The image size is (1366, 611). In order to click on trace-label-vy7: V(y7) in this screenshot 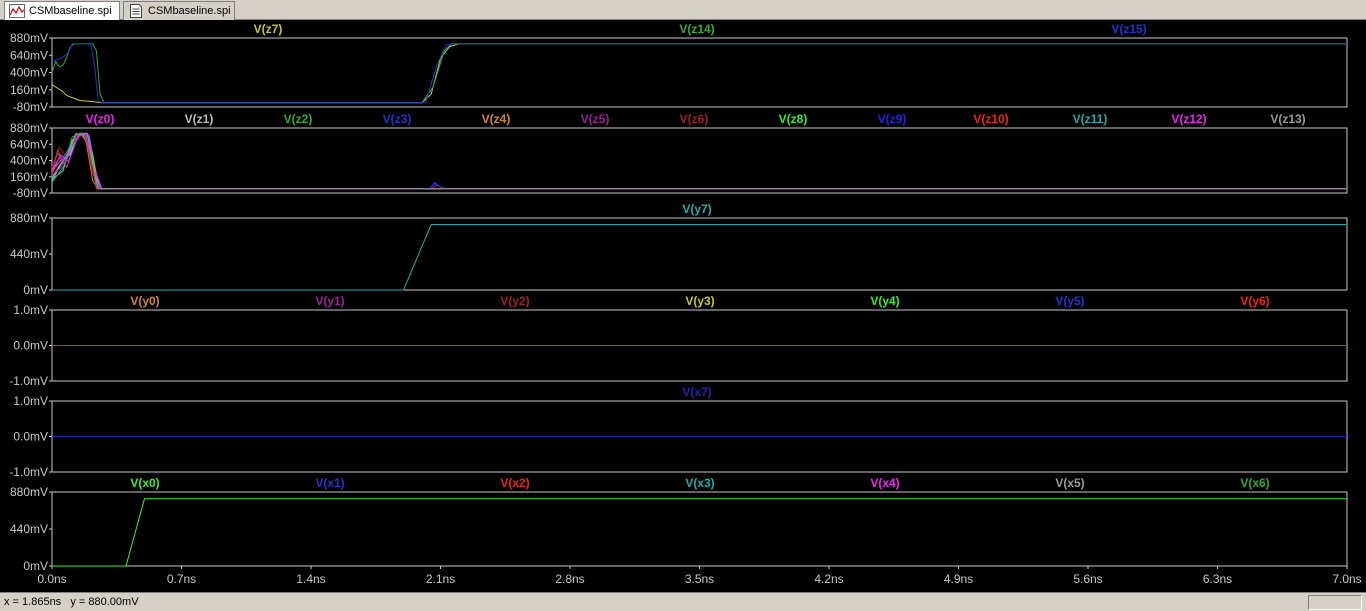, I will do `click(696, 209)`.